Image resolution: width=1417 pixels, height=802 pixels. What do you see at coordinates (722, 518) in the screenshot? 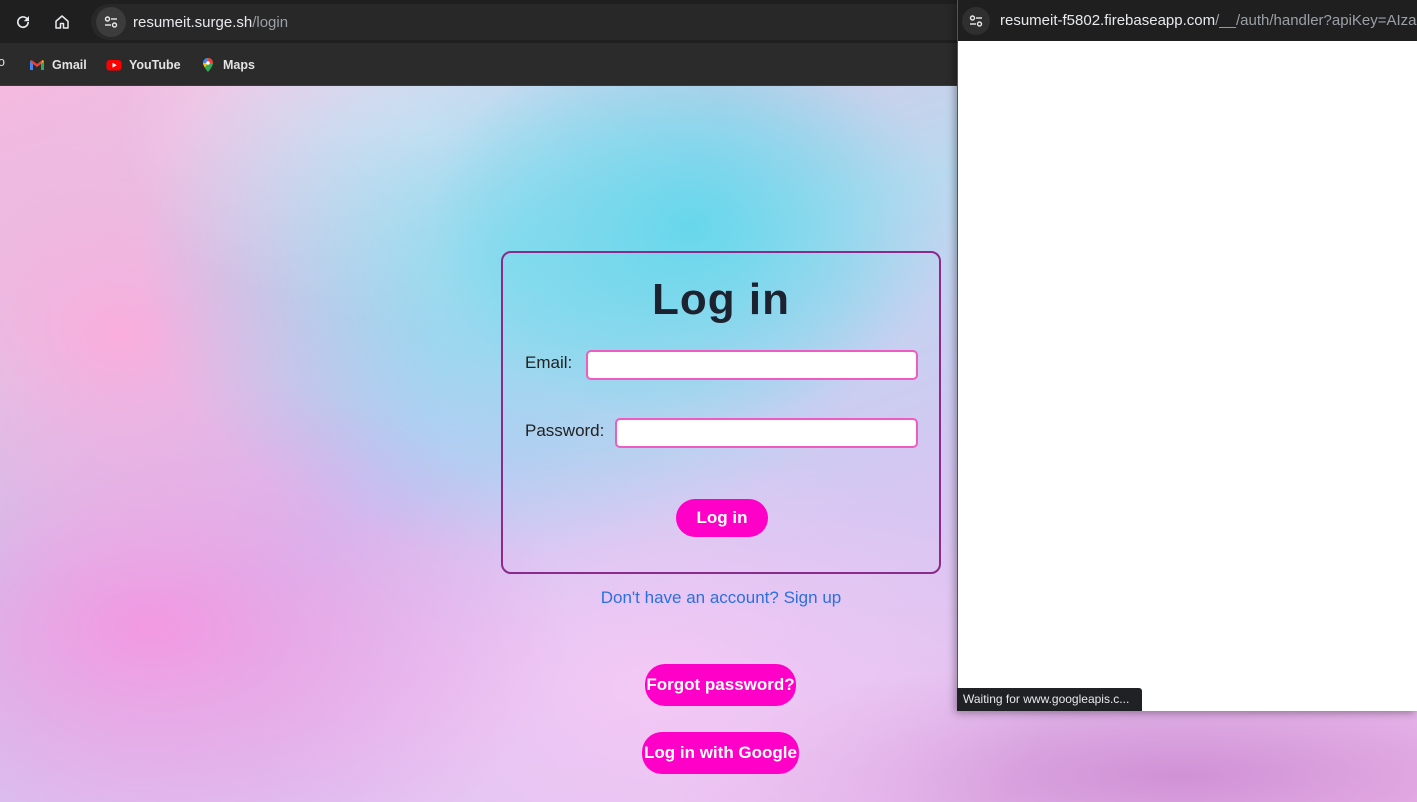
I see `login-submit-button: Log in` at bounding box center [722, 518].